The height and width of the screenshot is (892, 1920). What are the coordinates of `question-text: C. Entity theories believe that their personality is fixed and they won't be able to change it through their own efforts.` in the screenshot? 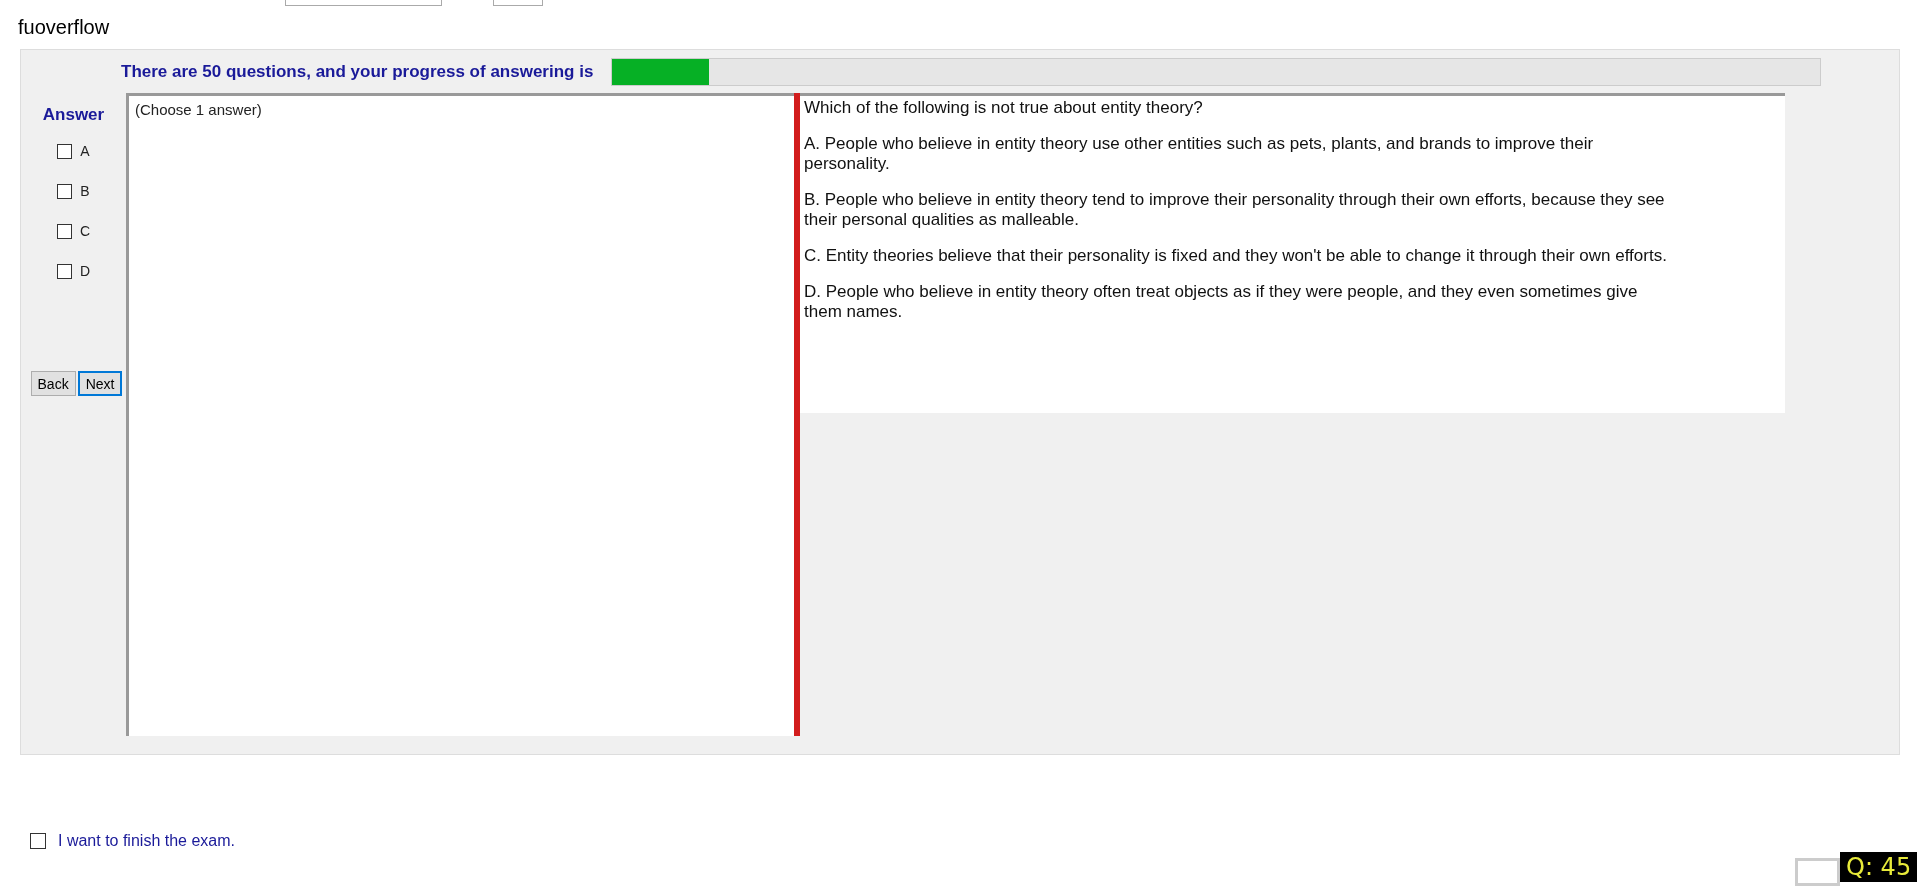 It's located at (1236, 256).